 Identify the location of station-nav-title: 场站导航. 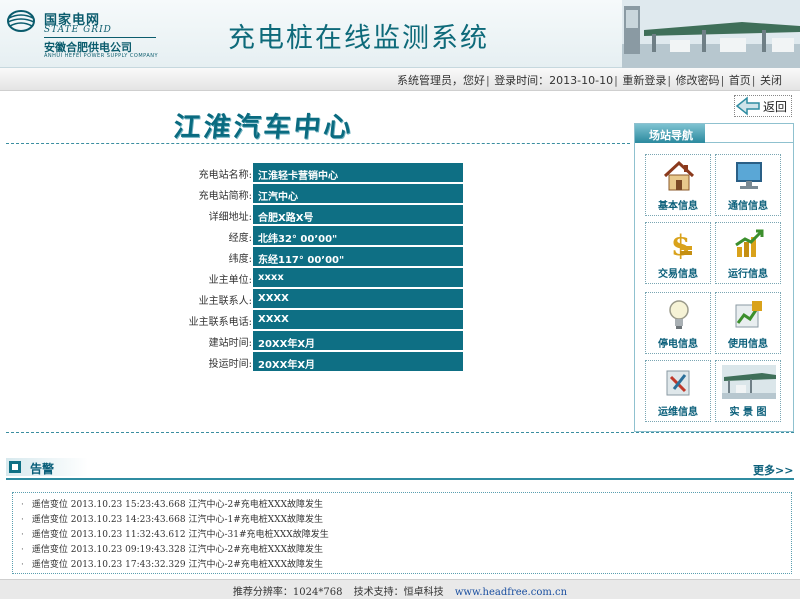
(670, 133).